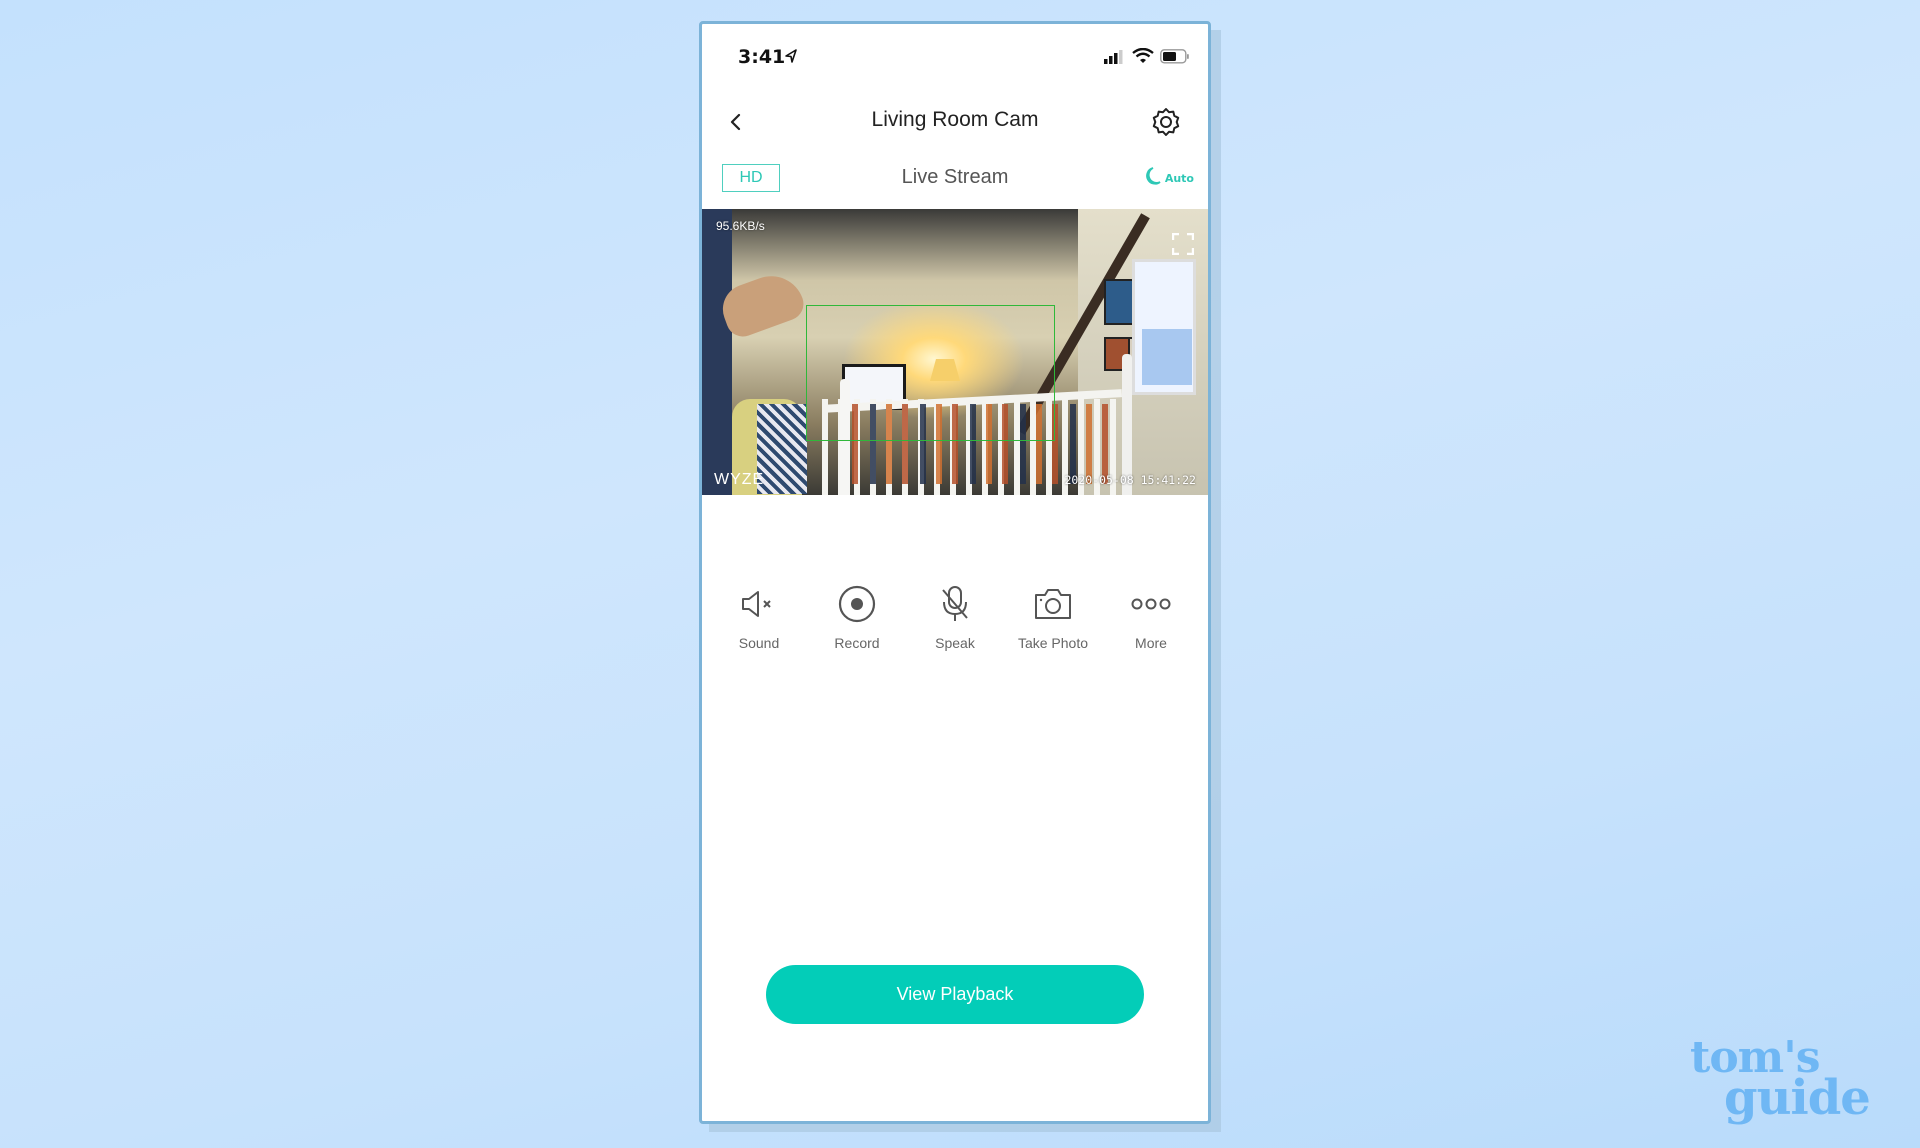  I want to click on motion-detection-box, so click(930, 373).